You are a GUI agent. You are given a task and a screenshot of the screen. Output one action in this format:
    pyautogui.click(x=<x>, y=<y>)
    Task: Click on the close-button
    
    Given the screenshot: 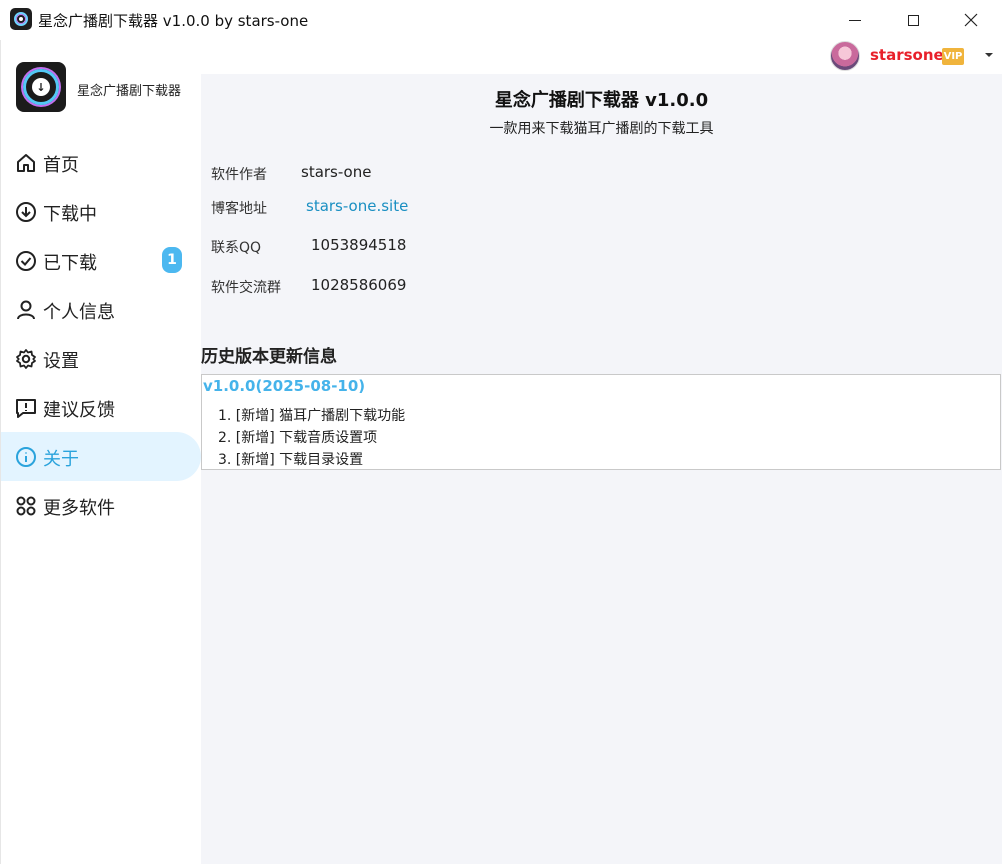 What is the action you would take?
    pyautogui.click(x=971, y=20)
    